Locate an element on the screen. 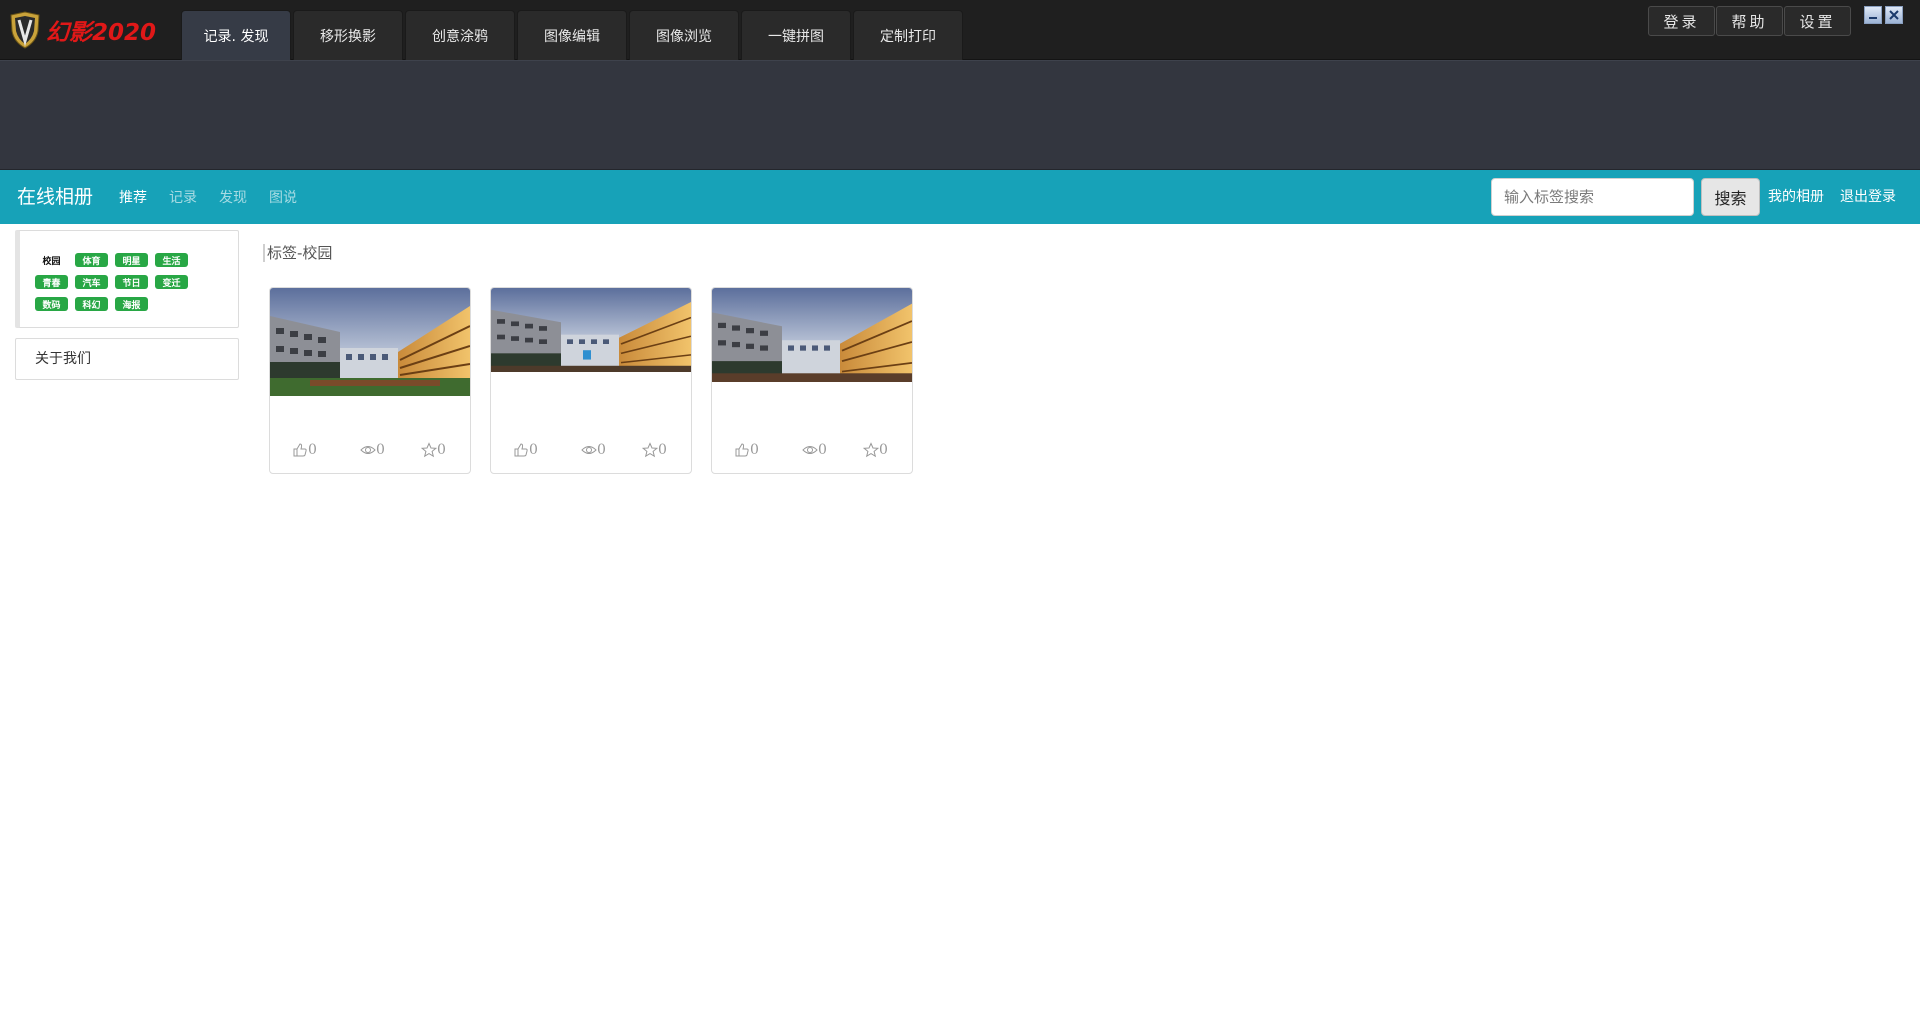 The width and height of the screenshot is (1920, 1029). tag-panel: 校园 体育 明星 生活 青春 汽车 节日 变迁 数码 科幻 海报 is located at coordinates (127, 279).